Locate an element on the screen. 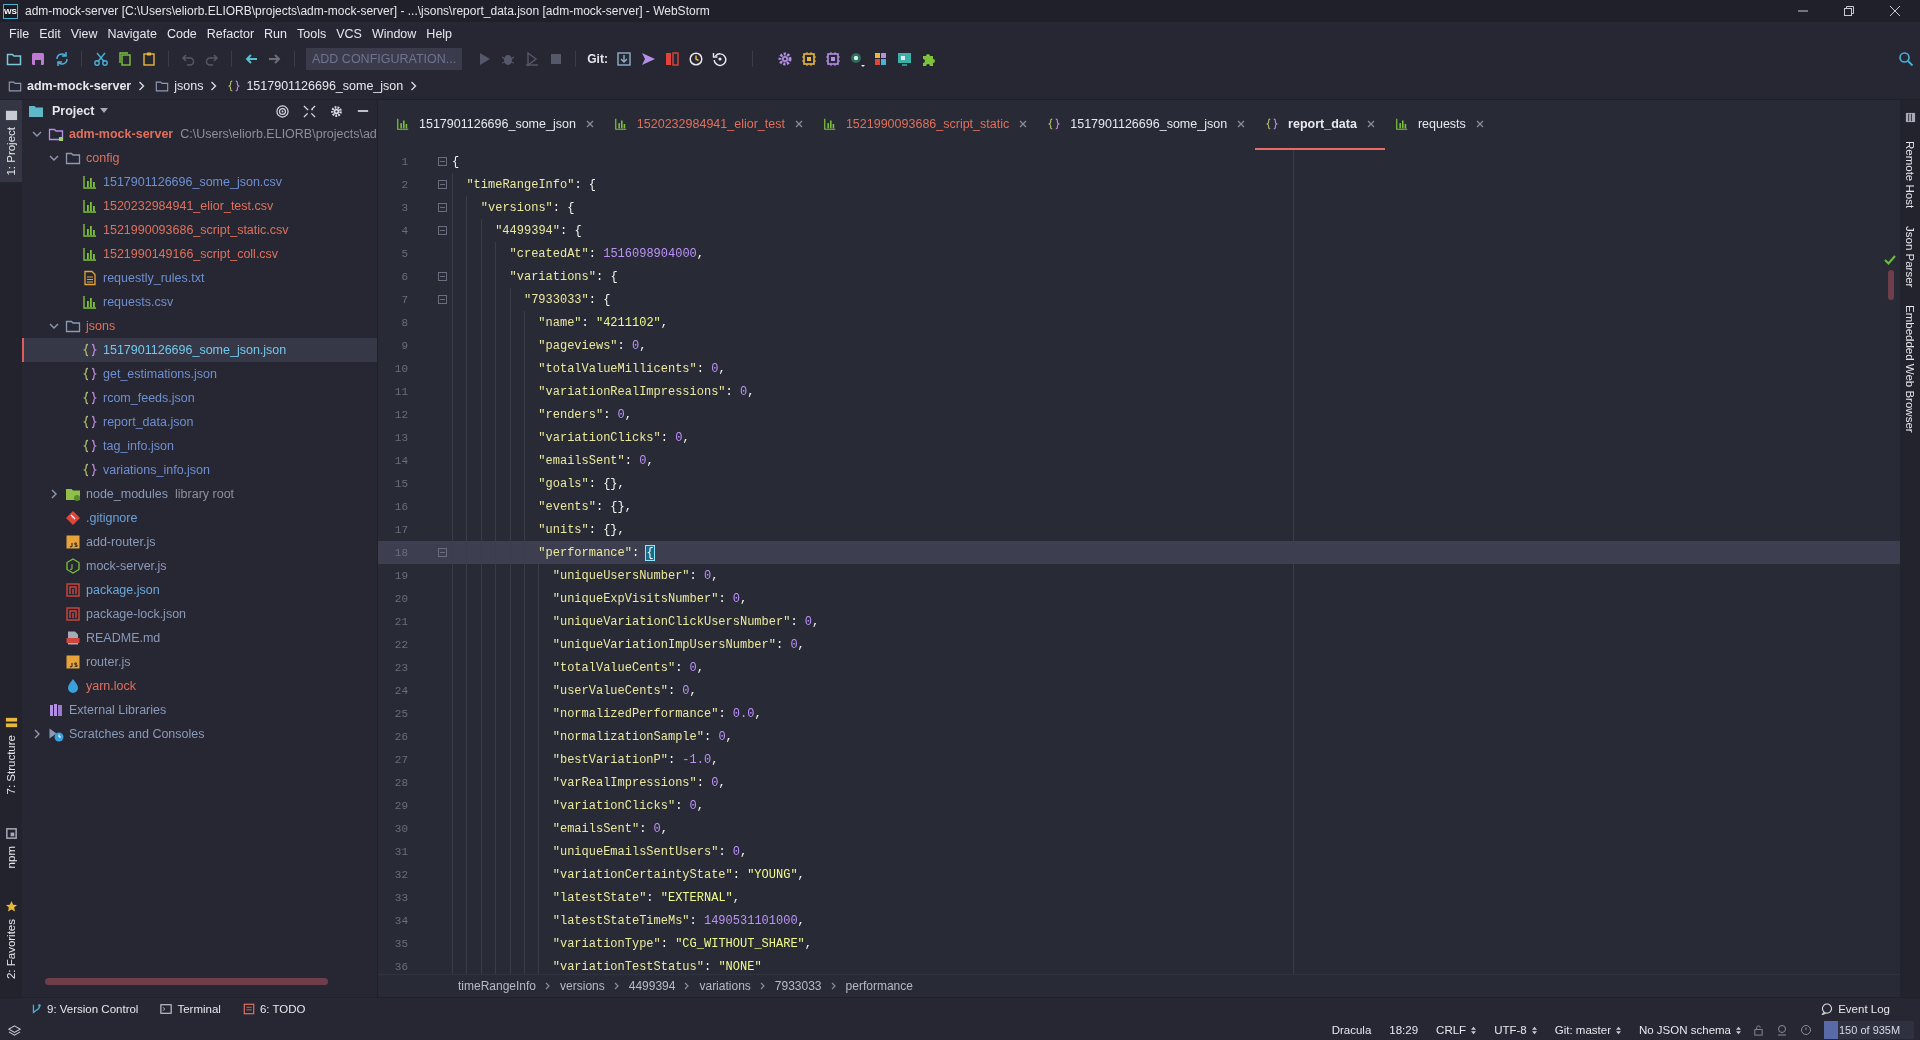 This screenshot has height=1040, width=1920. breadcrumb-item: adm-mock-server is located at coordinates (79, 85).